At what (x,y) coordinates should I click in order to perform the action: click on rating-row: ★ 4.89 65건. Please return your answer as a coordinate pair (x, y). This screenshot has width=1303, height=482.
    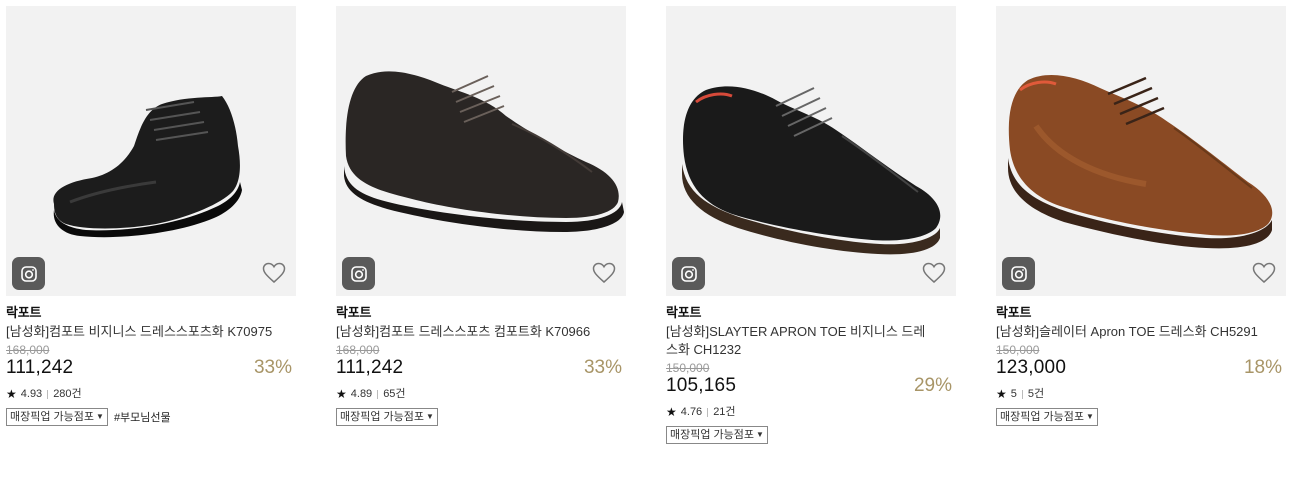
    Looking at the image, I should click on (482, 394).